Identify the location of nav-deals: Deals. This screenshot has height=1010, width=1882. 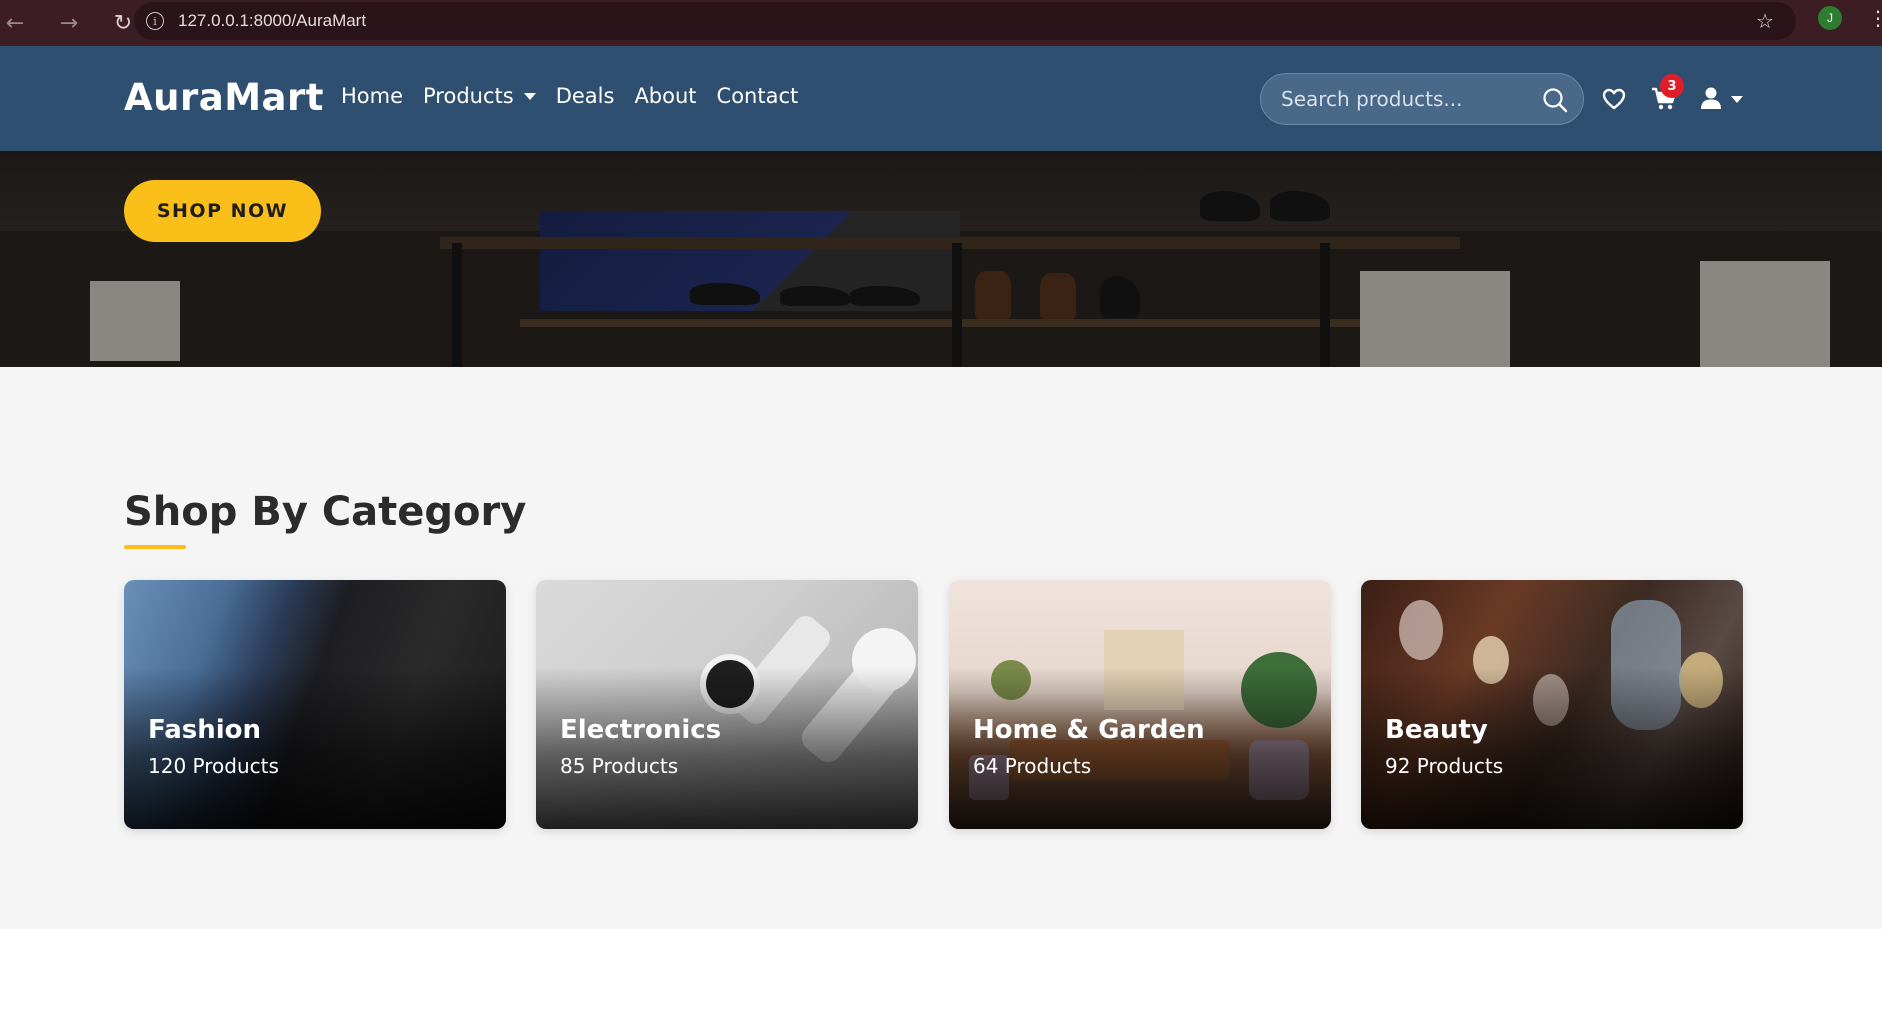
(585, 96).